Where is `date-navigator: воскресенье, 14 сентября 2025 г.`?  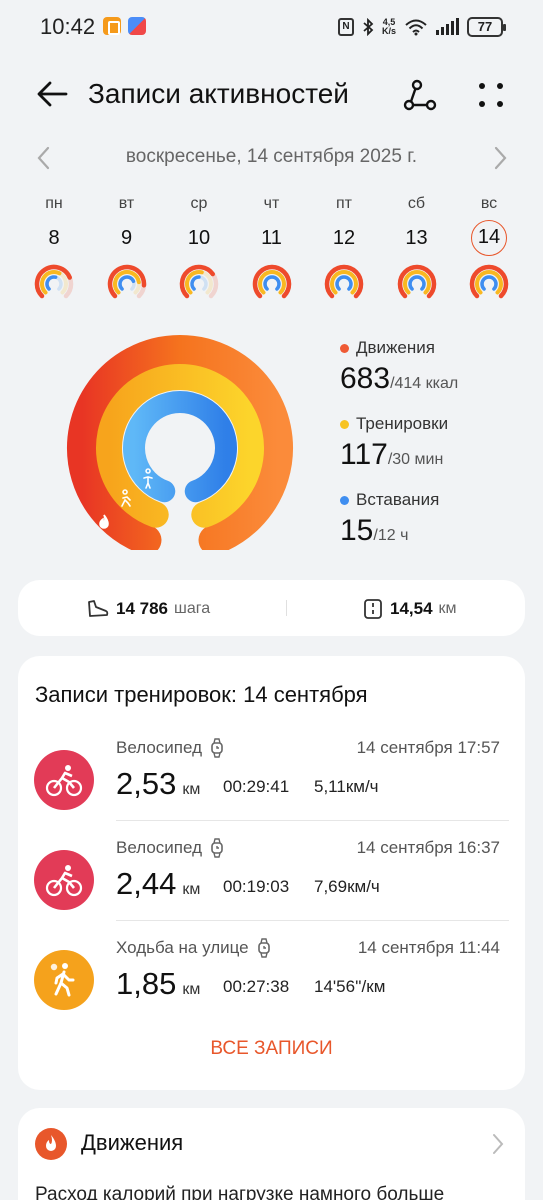 date-navigator: воскресенье, 14 сентября 2025 г. is located at coordinates (271, 158).